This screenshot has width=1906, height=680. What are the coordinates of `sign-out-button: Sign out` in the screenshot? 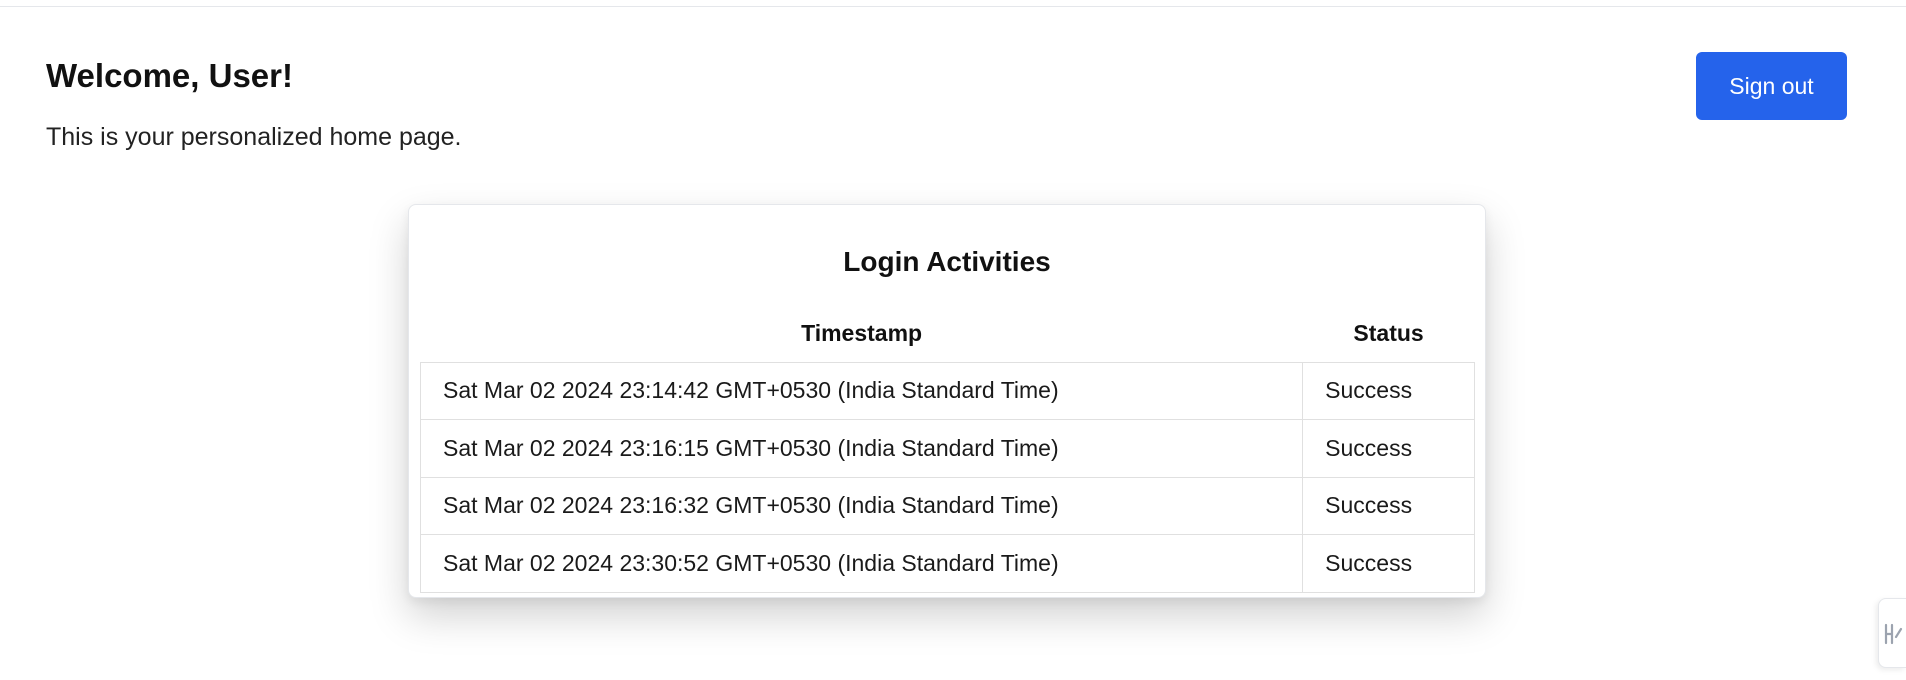 It's located at (1771, 86).